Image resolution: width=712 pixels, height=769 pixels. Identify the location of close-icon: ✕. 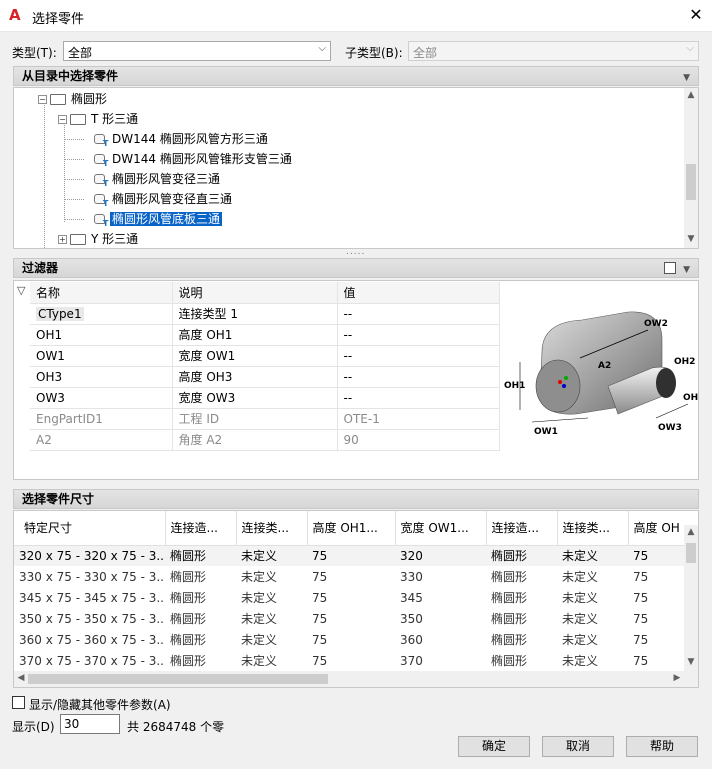
(696, 15).